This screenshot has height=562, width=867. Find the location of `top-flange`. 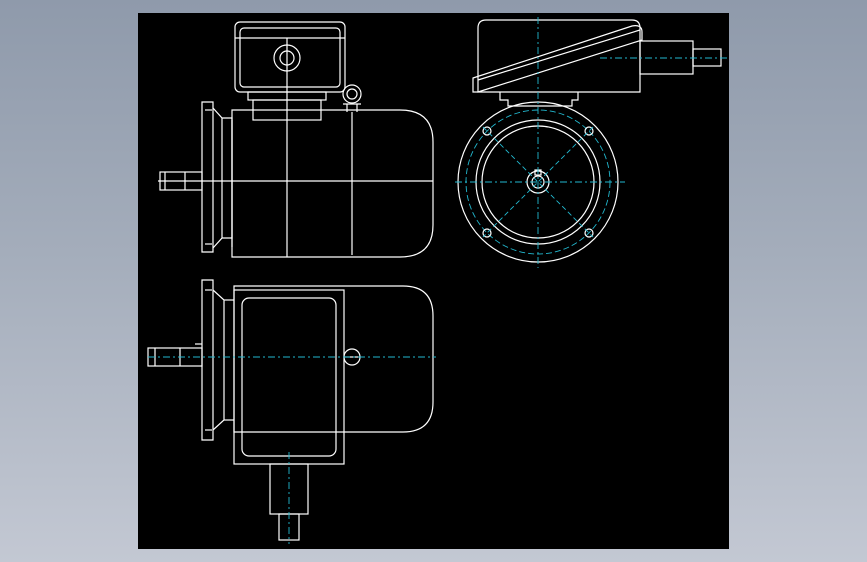

top-flange is located at coordinates (217, 360).